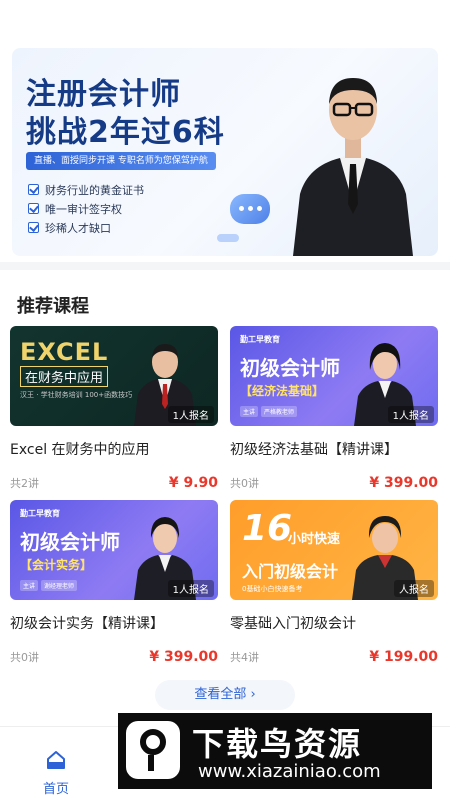  What do you see at coordinates (64, 352) in the screenshot?
I see `thumb-title: EXCEL` at bounding box center [64, 352].